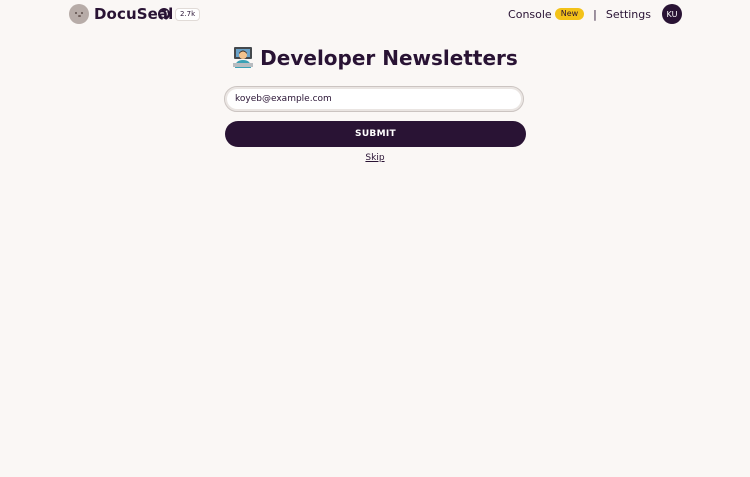  I want to click on email-input, so click(374, 99).